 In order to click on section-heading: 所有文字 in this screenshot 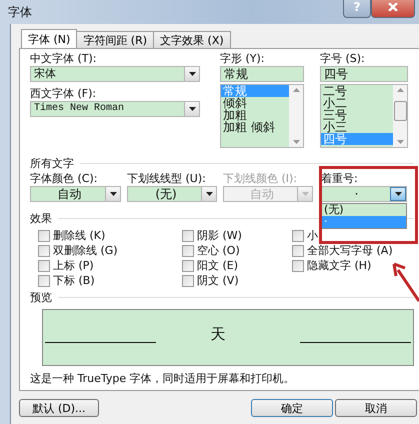, I will do `click(52, 163)`.